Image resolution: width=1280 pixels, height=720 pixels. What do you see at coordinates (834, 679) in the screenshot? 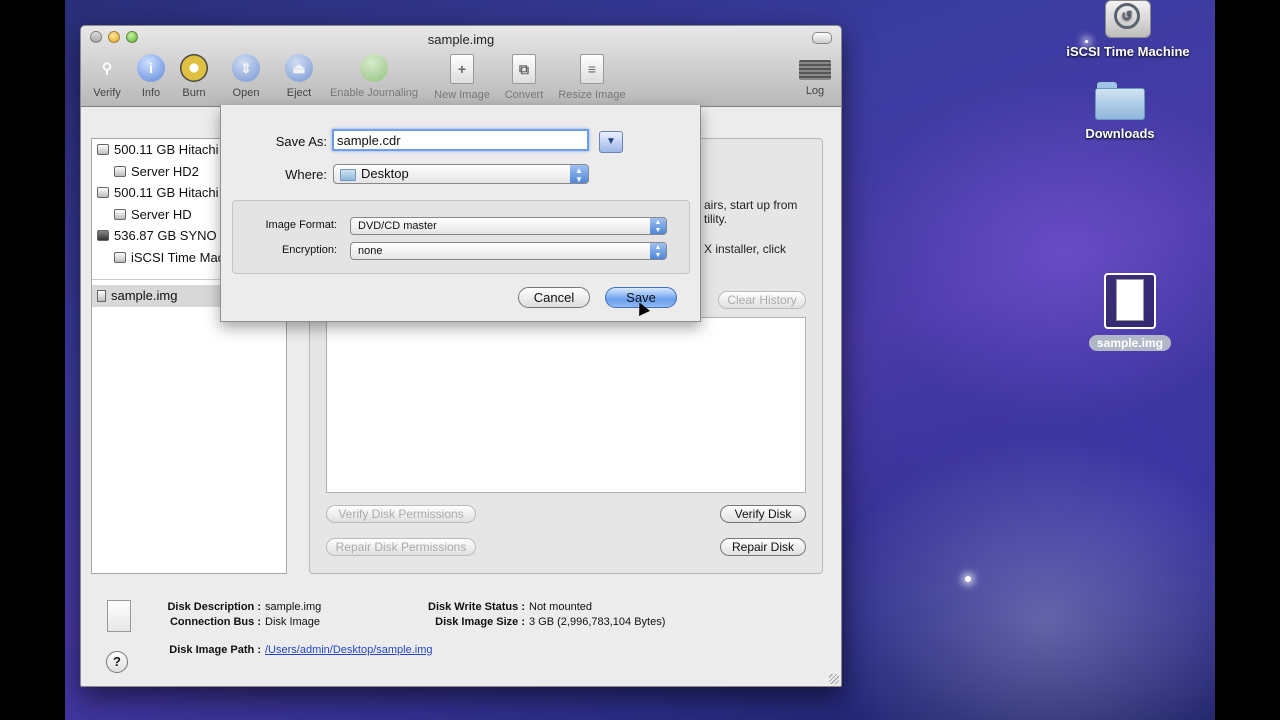
I see `resize-grip` at bounding box center [834, 679].